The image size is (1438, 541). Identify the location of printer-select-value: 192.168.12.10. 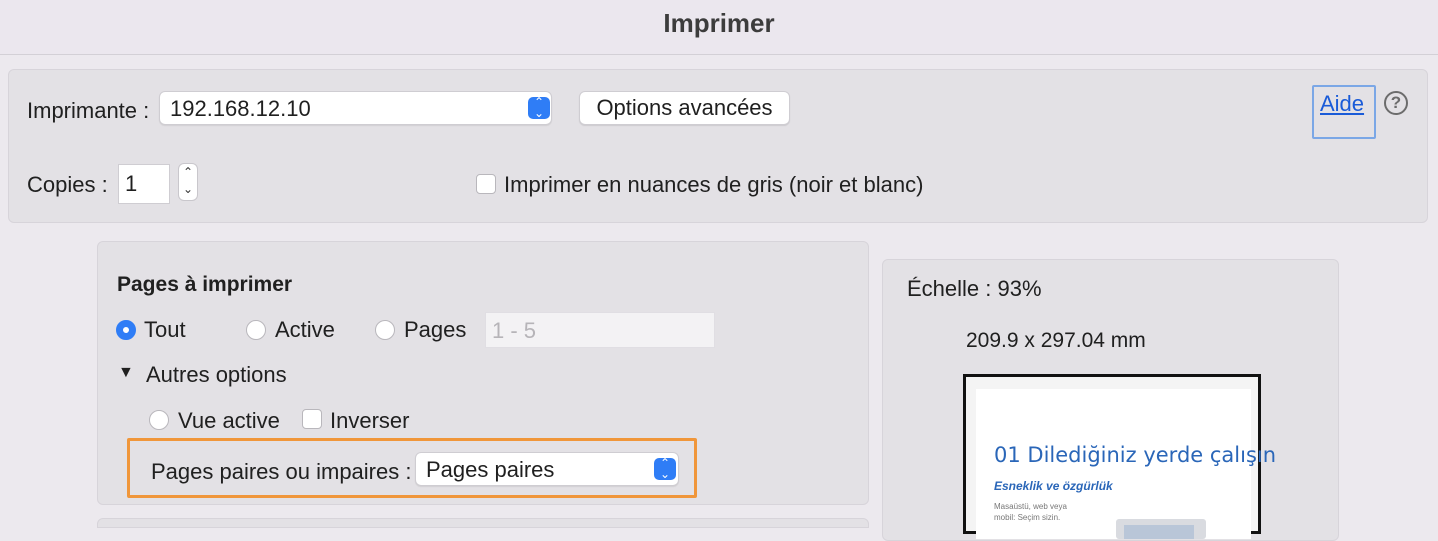
(240, 108).